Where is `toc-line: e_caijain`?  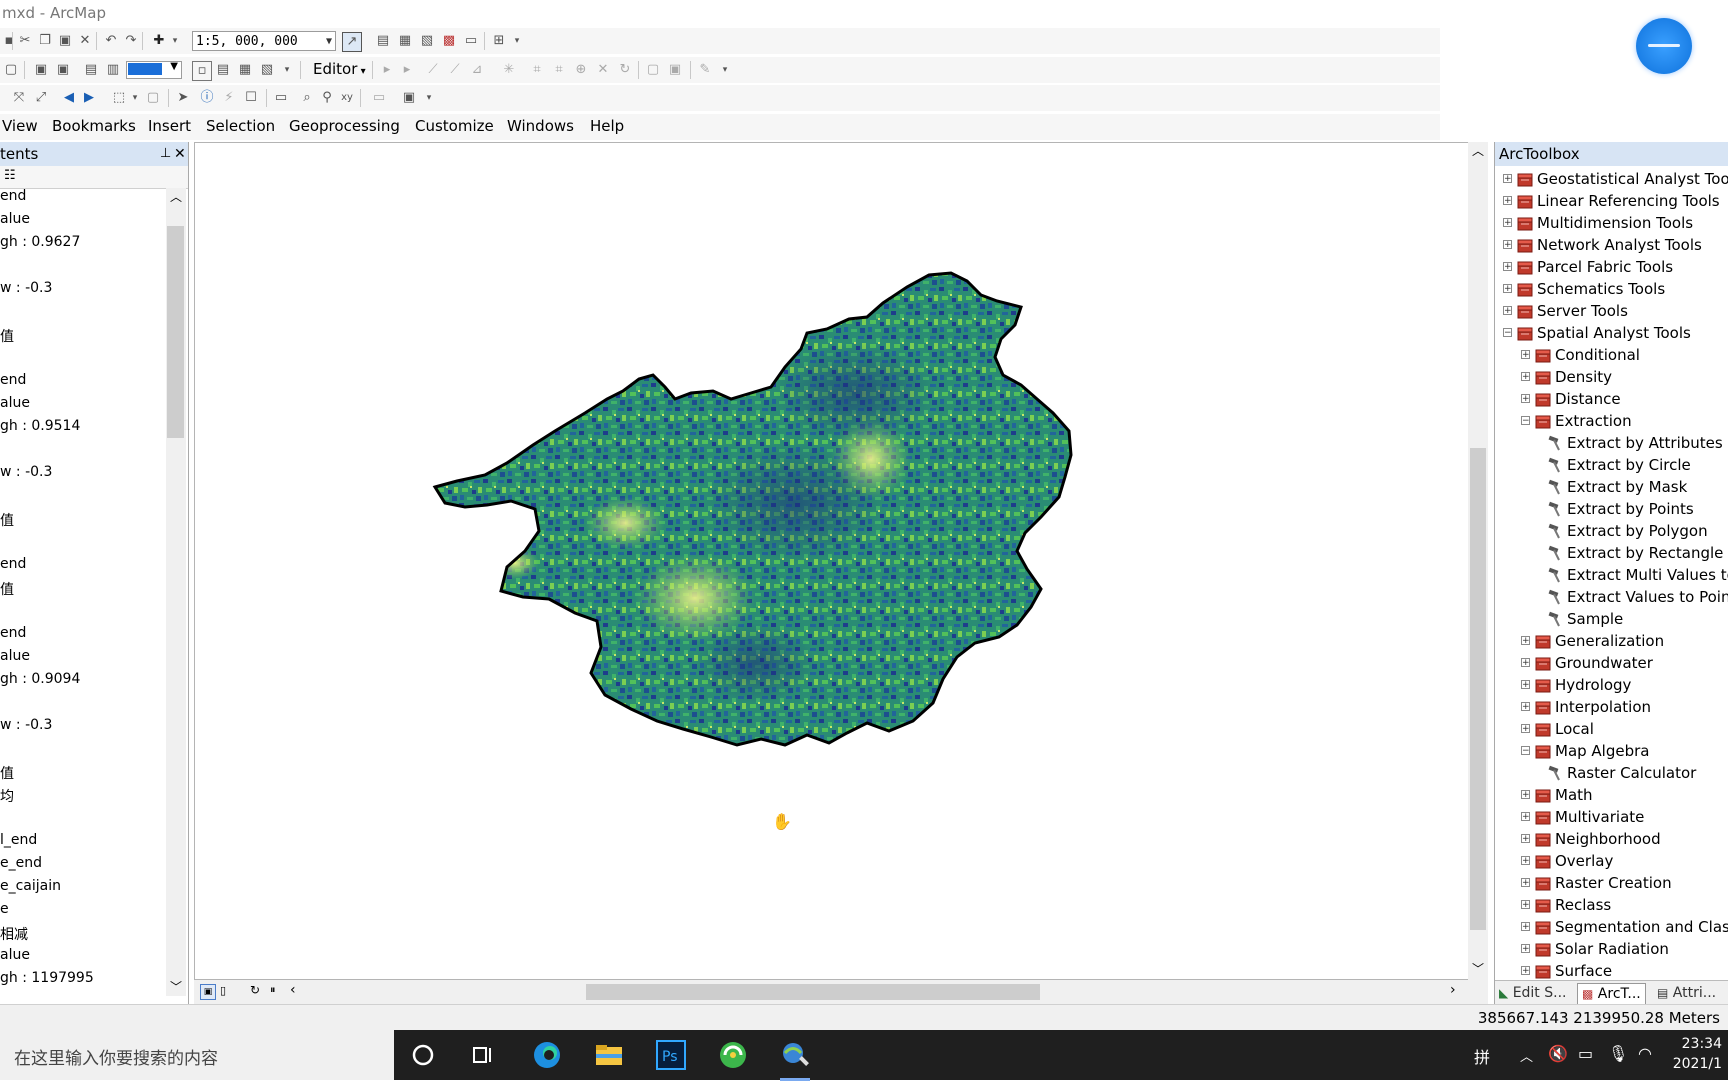
toc-line: e_caijain is located at coordinates (30, 886).